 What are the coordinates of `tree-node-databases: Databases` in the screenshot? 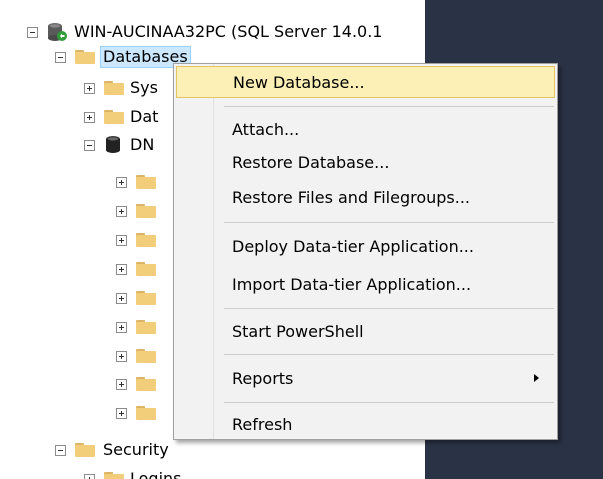 It's located at (123, 57).